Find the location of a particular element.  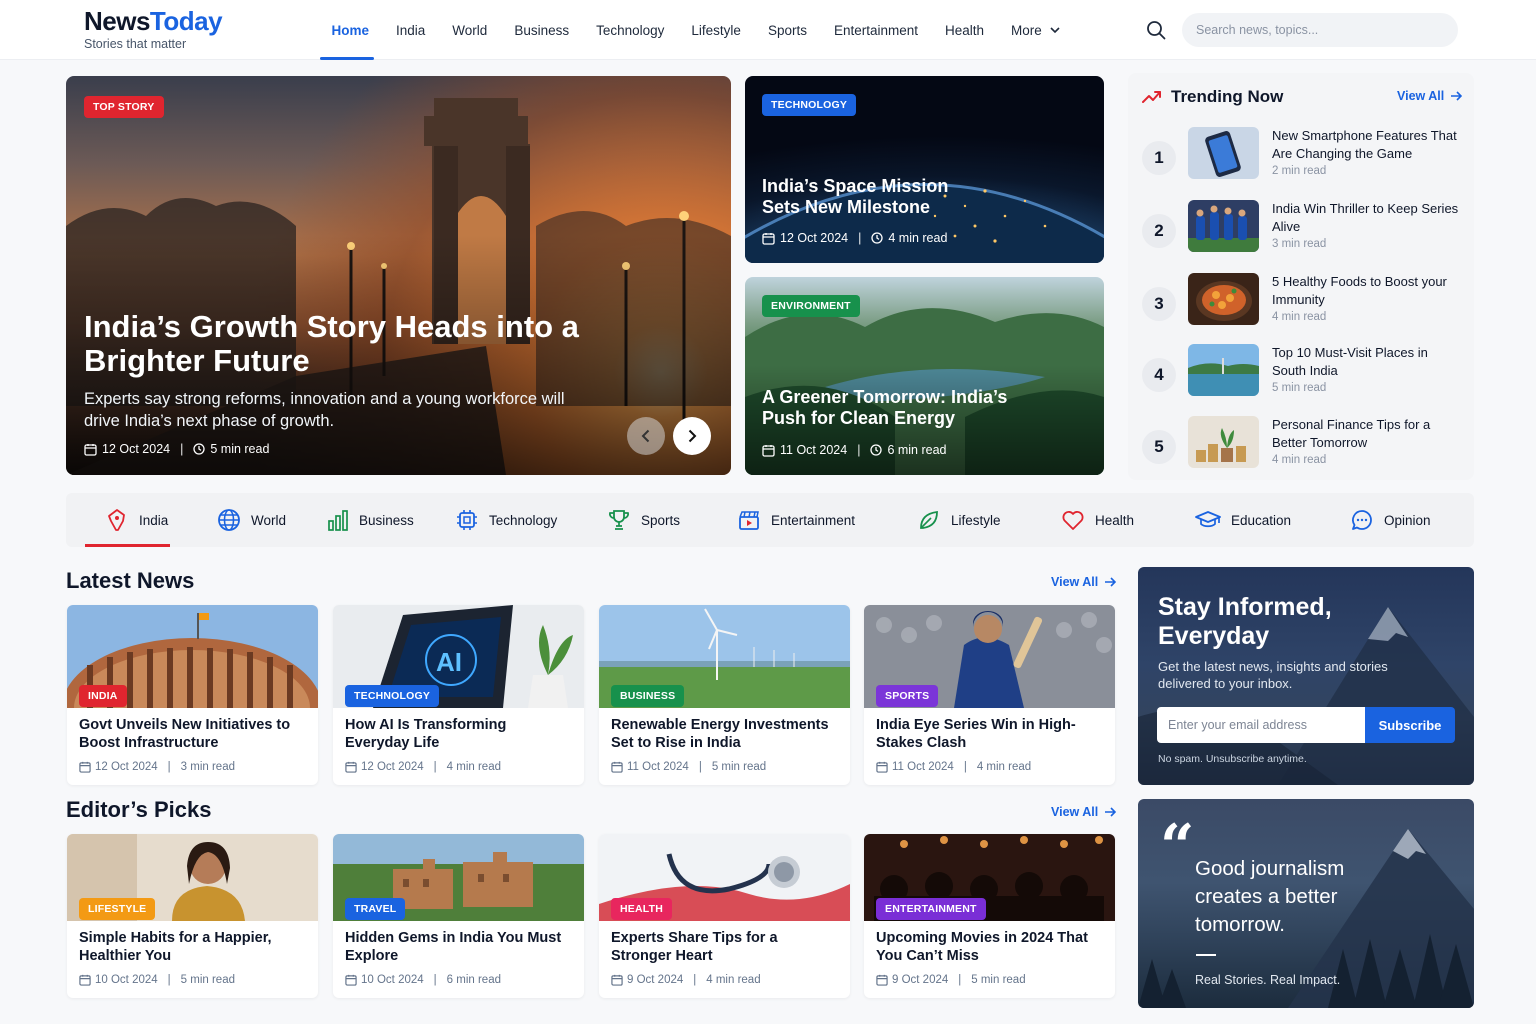

category-sports: Sports is located at coordinates (643, 520).